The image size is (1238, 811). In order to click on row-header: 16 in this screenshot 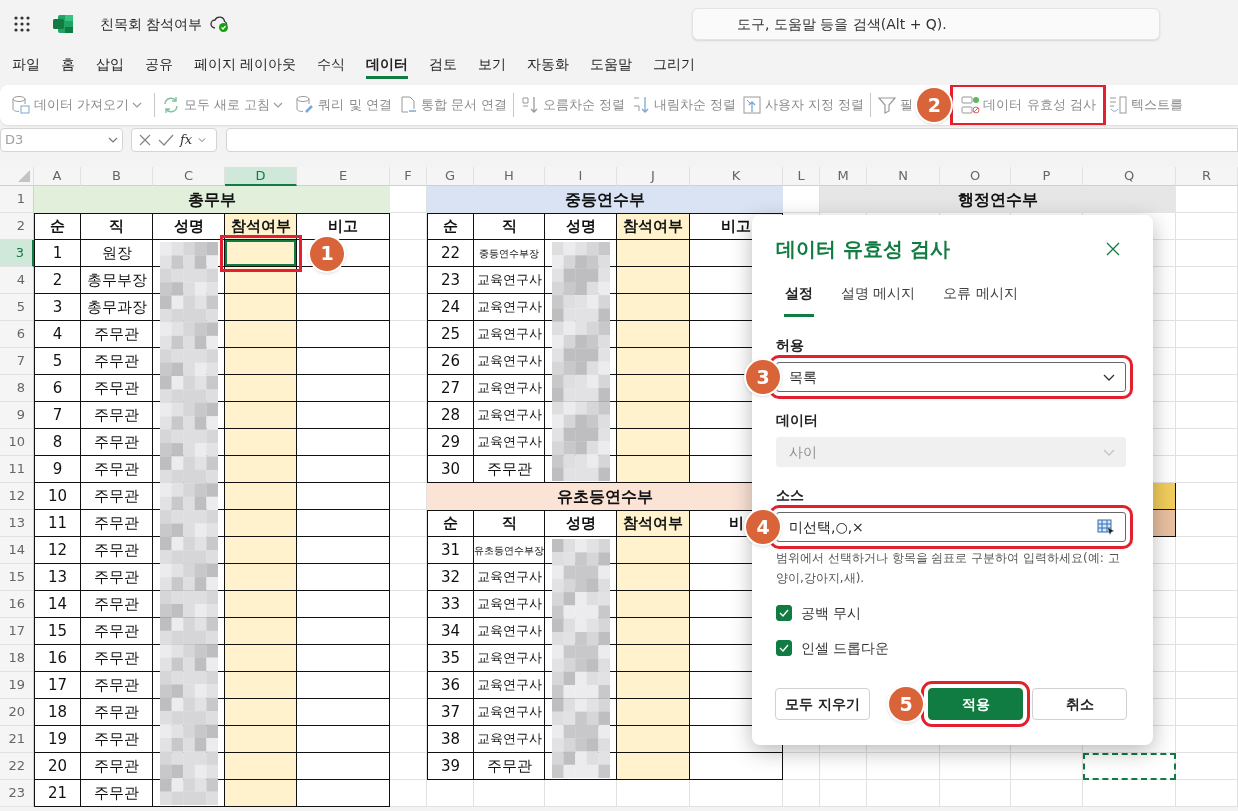, I will do `click(17, 604)`.